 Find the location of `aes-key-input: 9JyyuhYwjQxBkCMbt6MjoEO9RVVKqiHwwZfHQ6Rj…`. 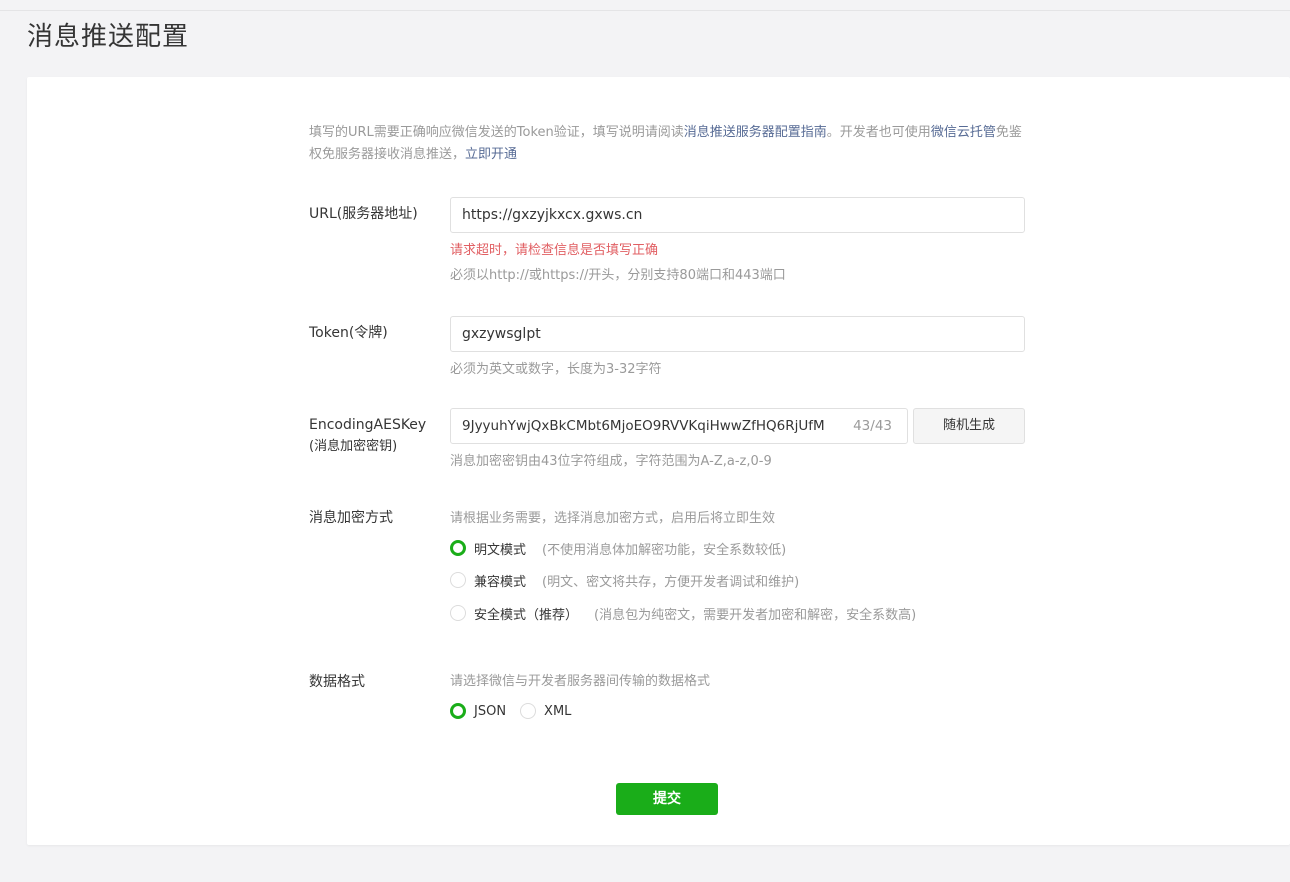

aes-key-input: 9JyyuhYwjQxBkCMbt6MjoEO9RVVKqiHwwZfHQ6Rj… is located at coordinates (679, 426).